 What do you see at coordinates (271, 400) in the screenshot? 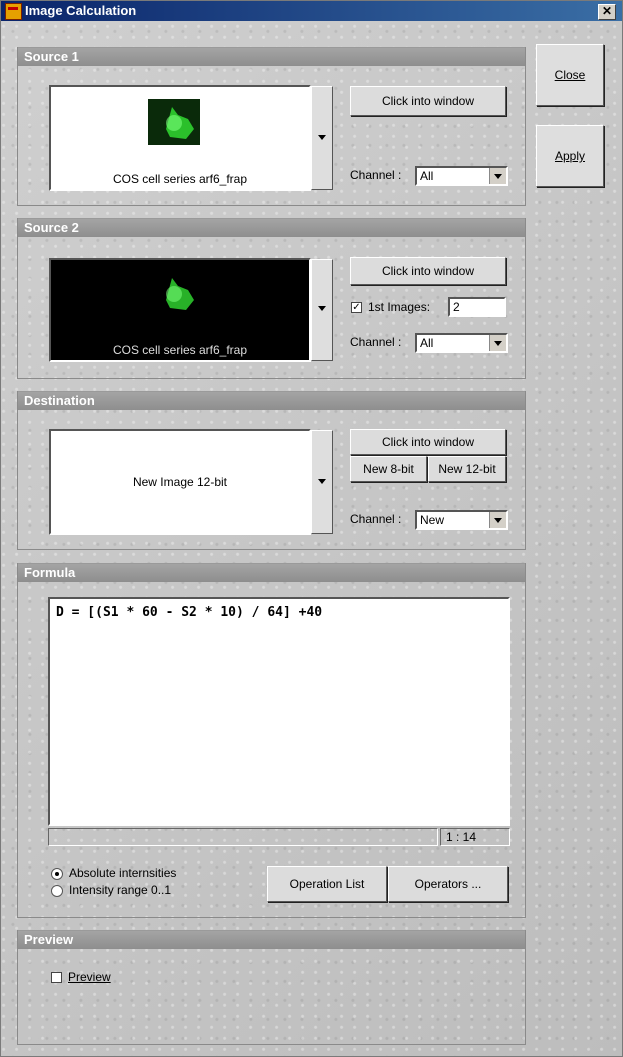
I see `destination-header: Destination` at bounding box center [271, 400].